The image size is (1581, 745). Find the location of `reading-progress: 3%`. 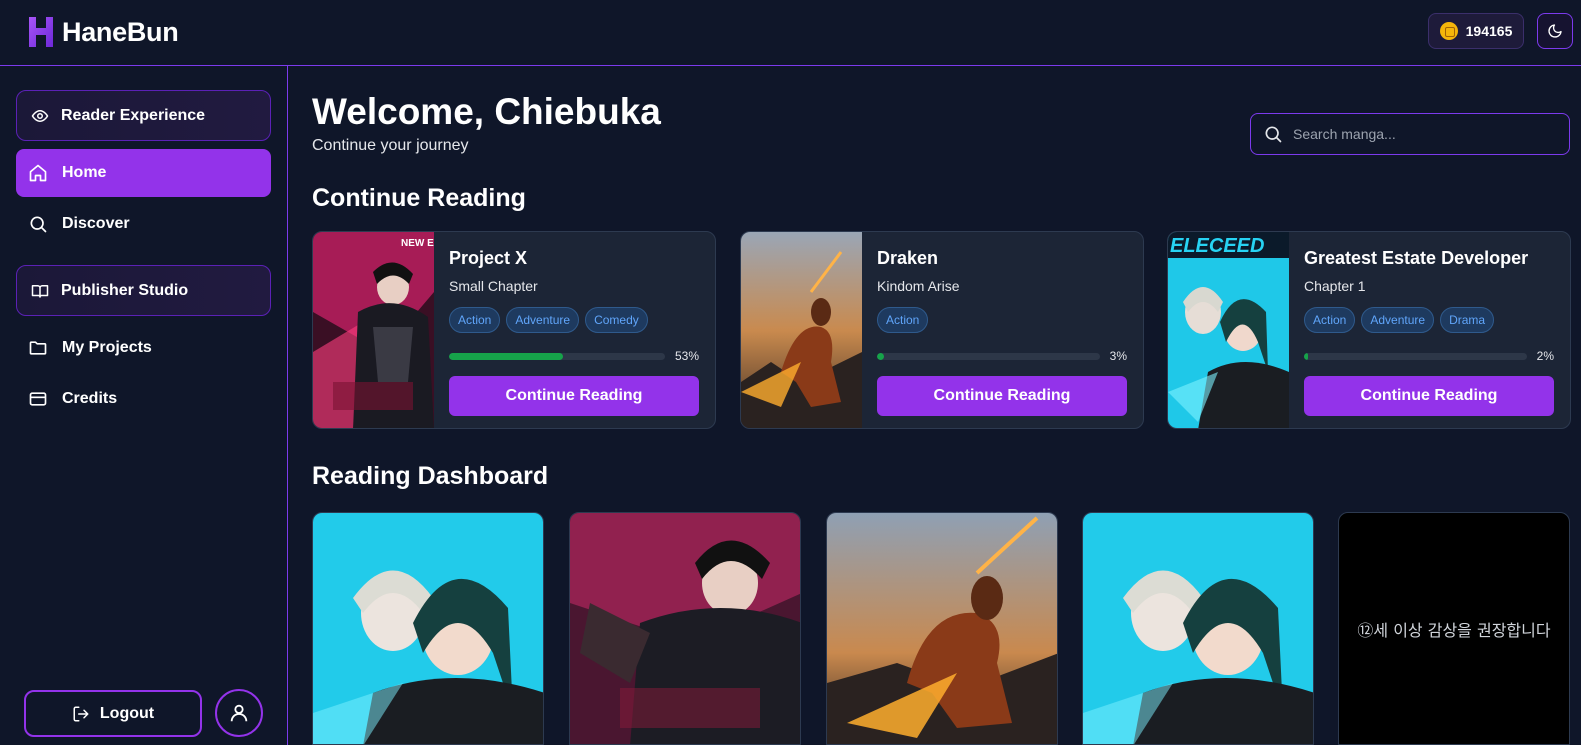

reading-progress: 3% is located at coordinates (1002, 356).